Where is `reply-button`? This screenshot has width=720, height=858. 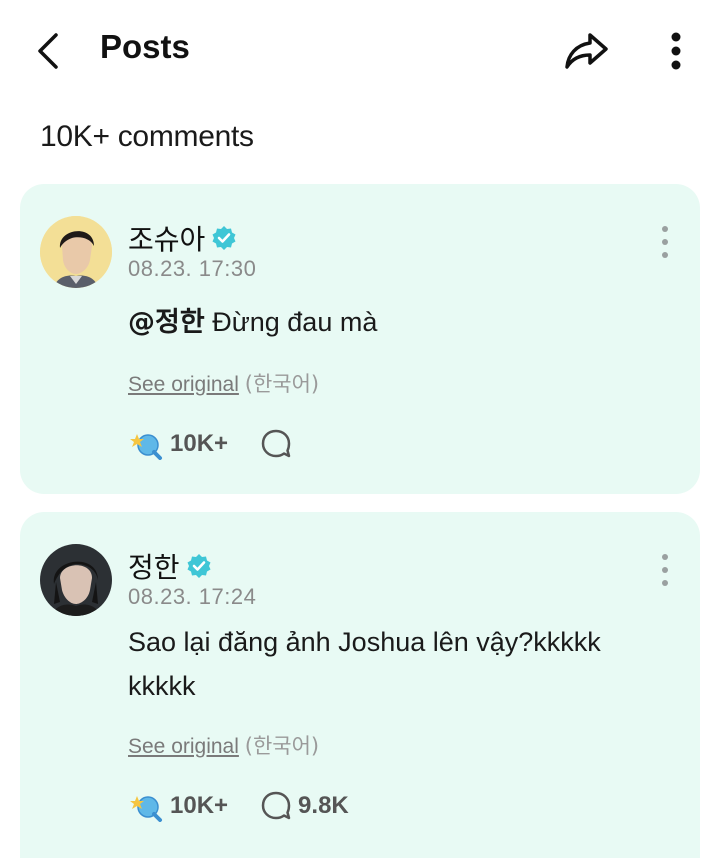 reply-button is located at coordinates (279, 444).